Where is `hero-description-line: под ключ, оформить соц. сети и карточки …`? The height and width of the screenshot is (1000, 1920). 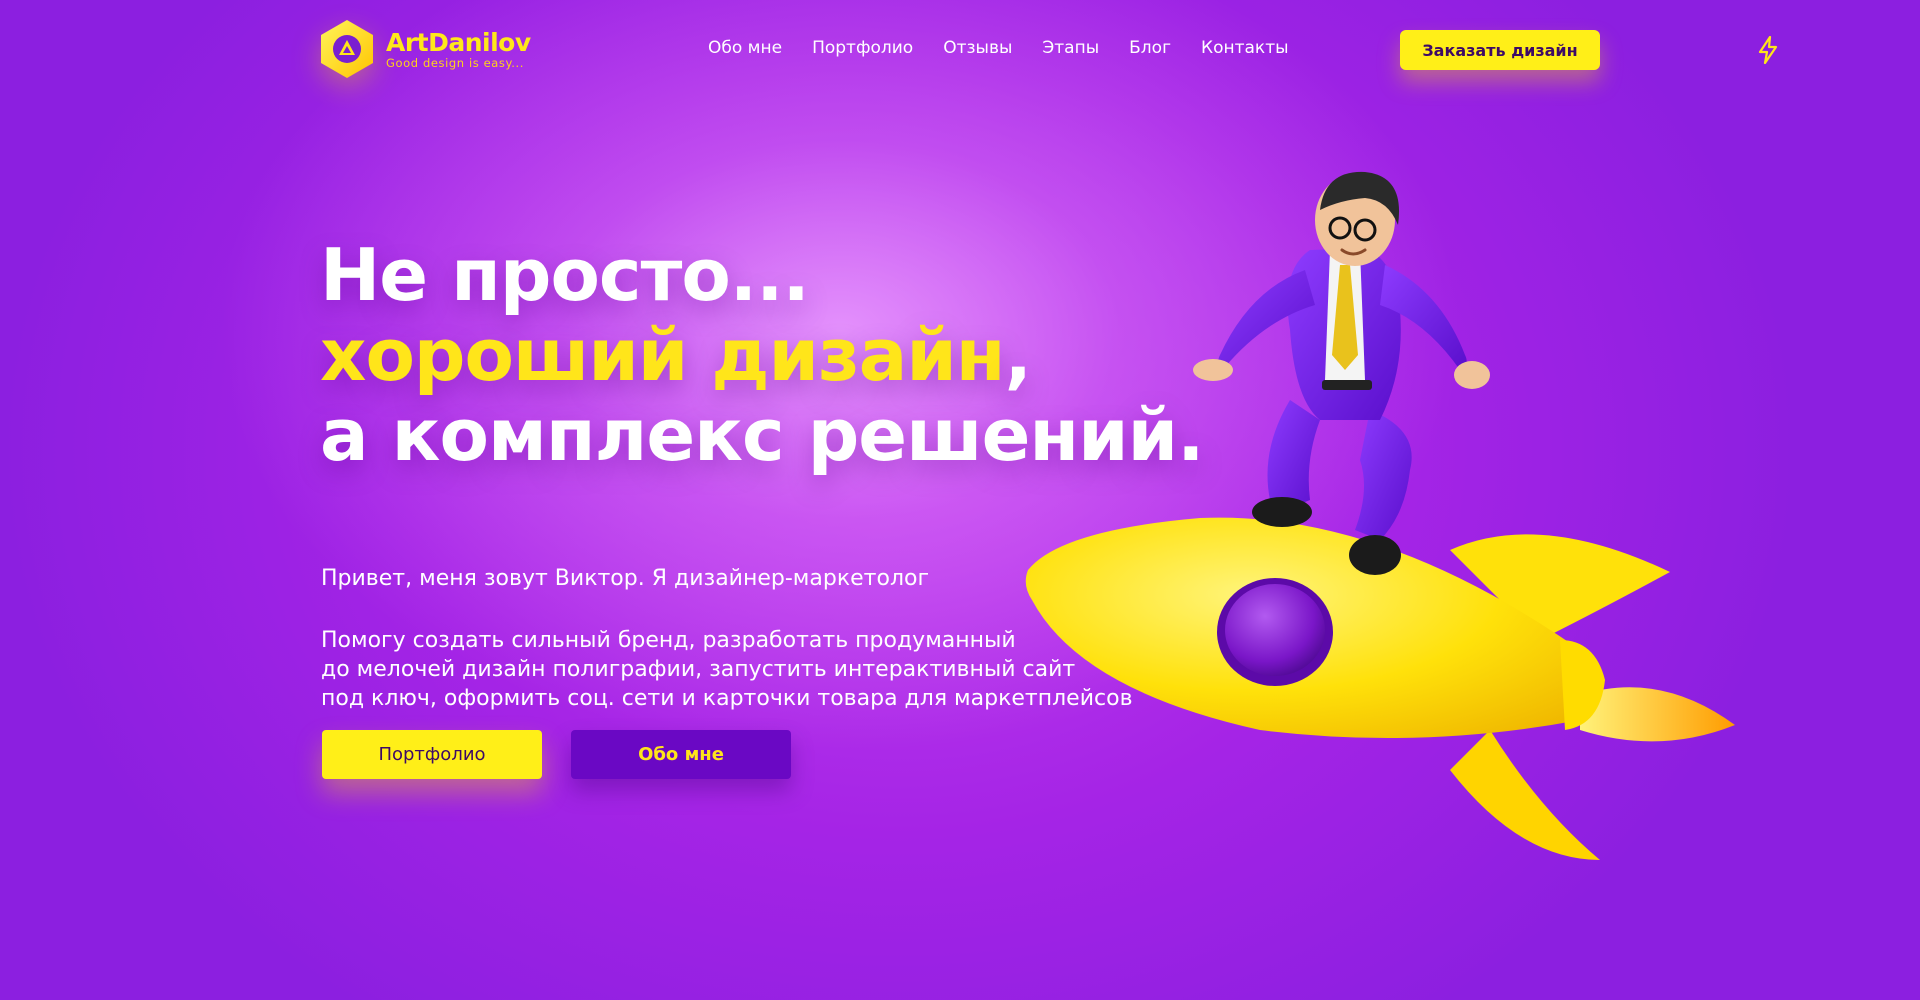 hero-description-line: под ключ, оформить соц. сети и карточки … is located at coordinates (727, 698).